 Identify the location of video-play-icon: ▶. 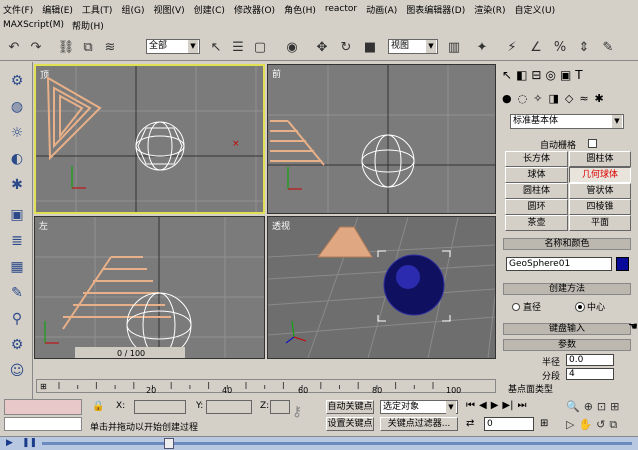
(9, 443).